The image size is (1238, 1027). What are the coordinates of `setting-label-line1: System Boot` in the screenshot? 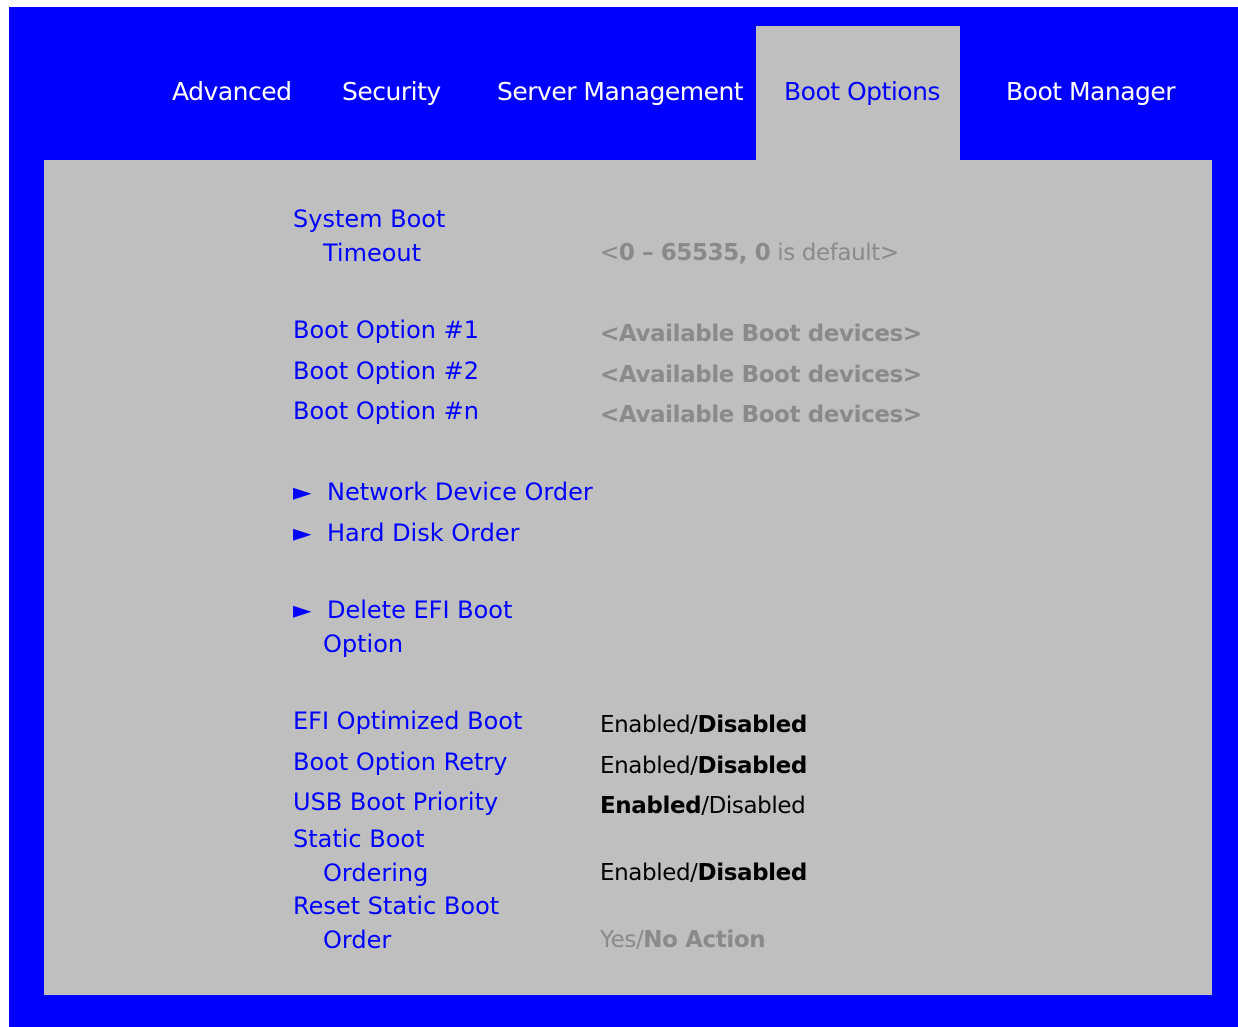 It's located at (369, 219).